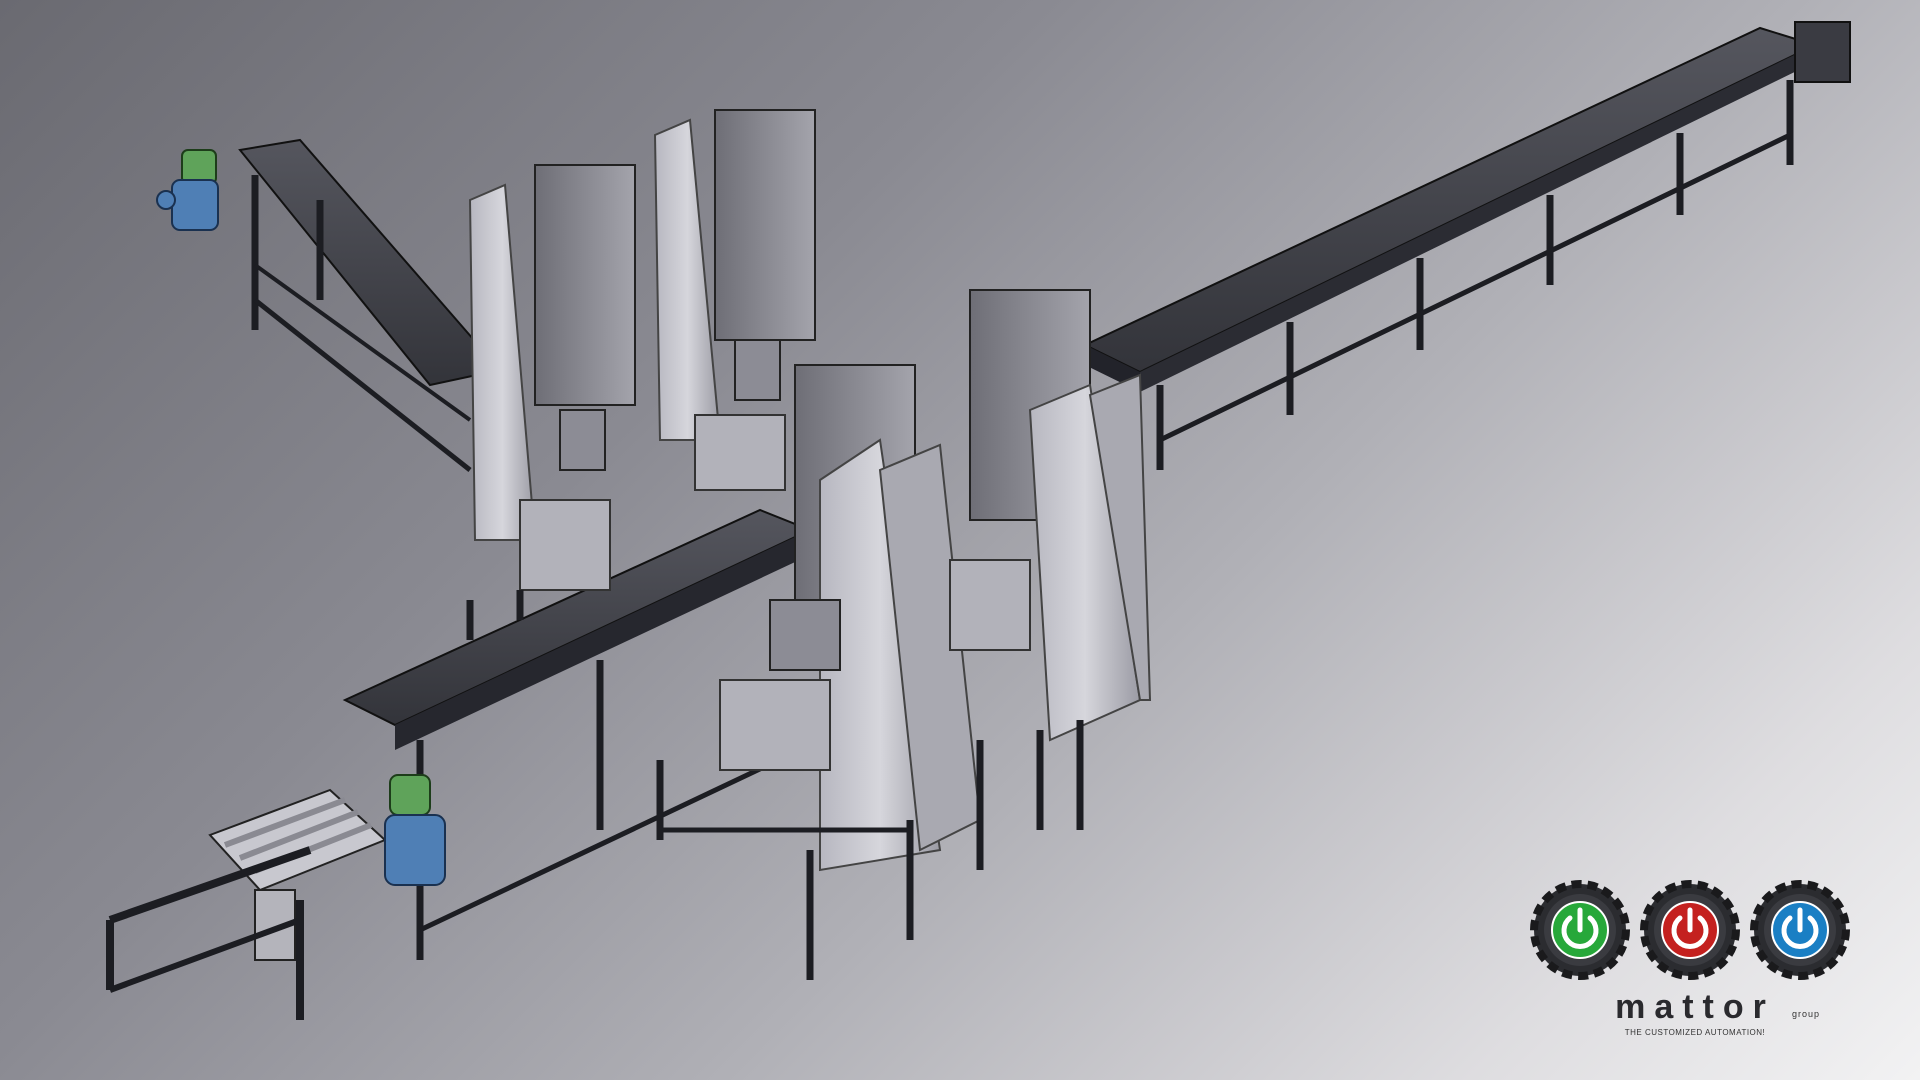 Image resolution: width=1920 pixels, height=1080 pixels. I want to click on lower-gearbox, so click(410, 795).